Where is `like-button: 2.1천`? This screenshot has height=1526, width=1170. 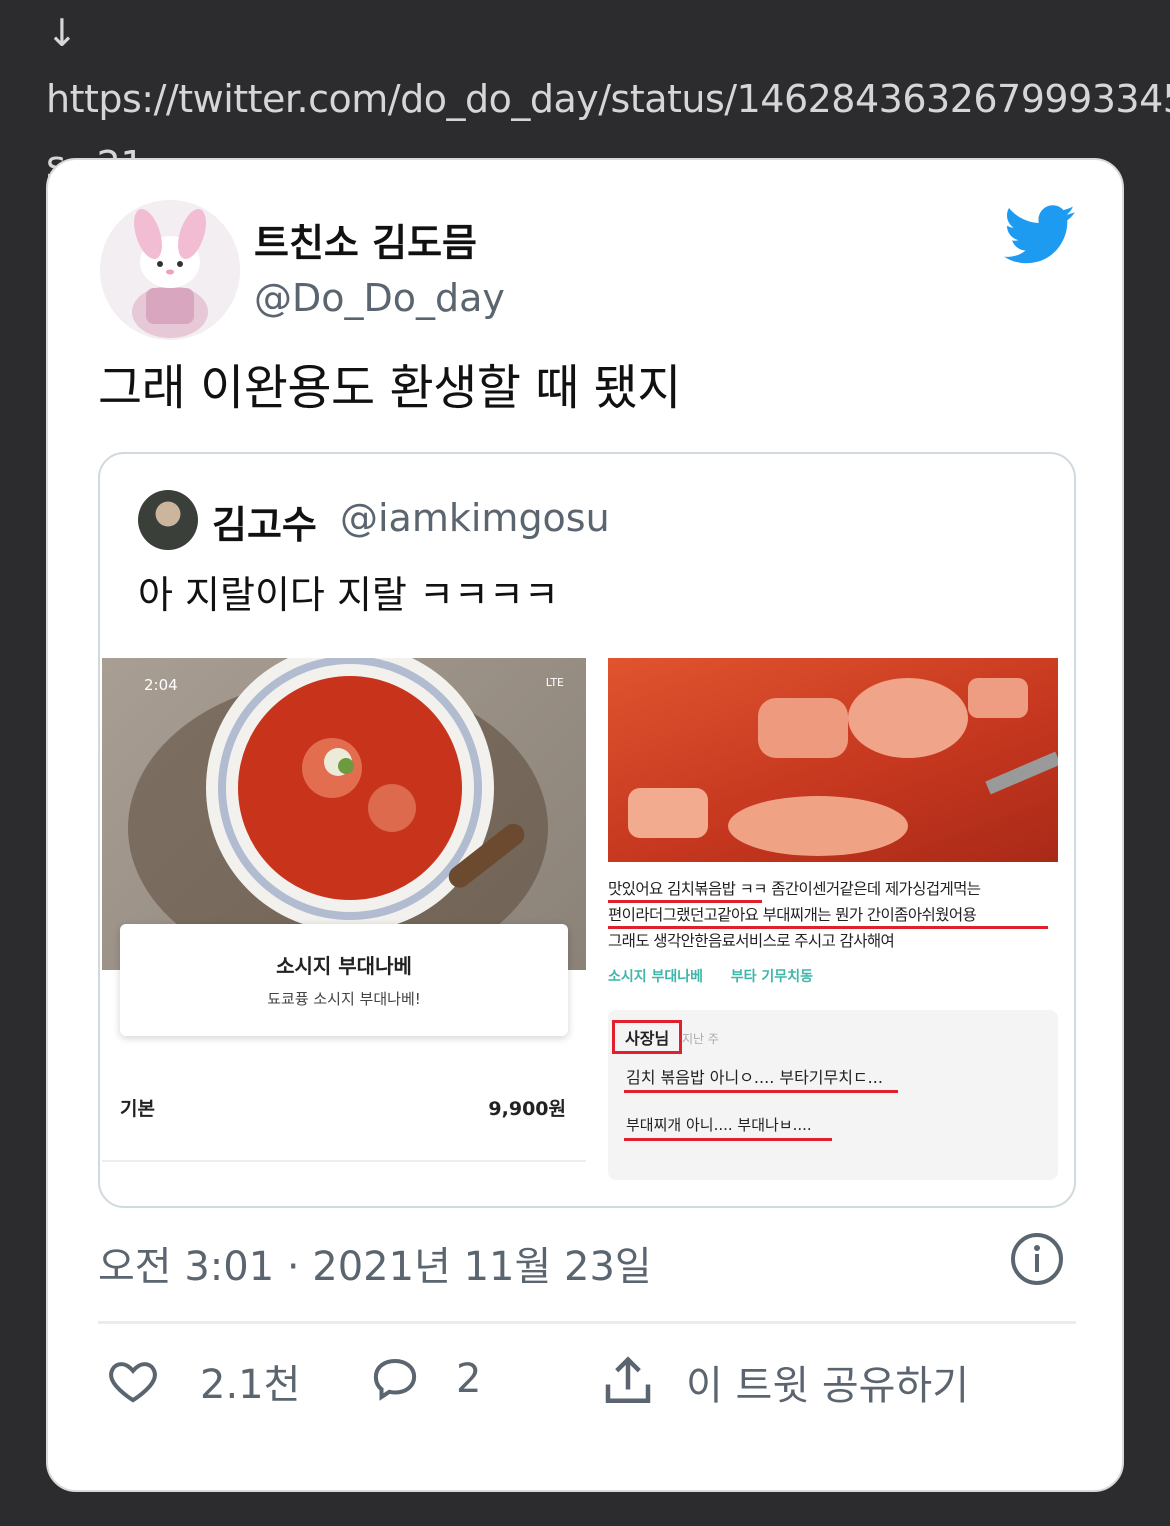 like-button: 2.1천 is located at coordinates (203, 1381).